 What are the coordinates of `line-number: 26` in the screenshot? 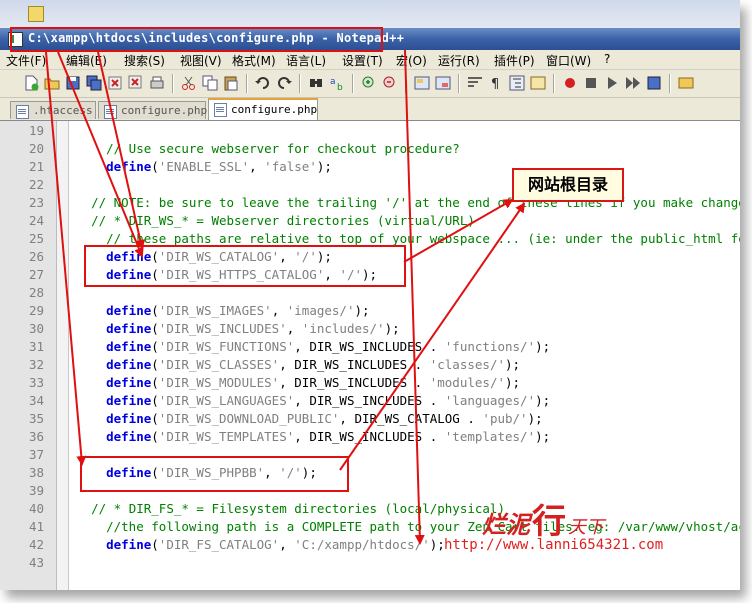 It's located at (36, 256).